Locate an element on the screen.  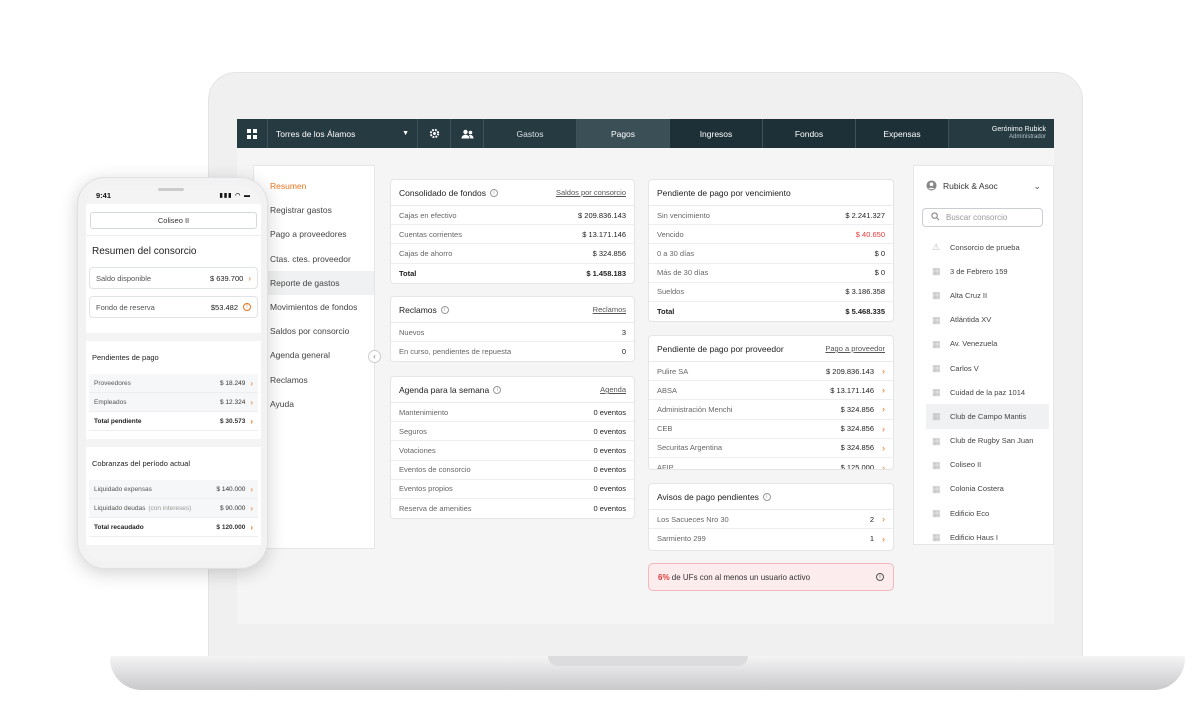
tab-gastos: Gastos is located at coordinates (530, 133).